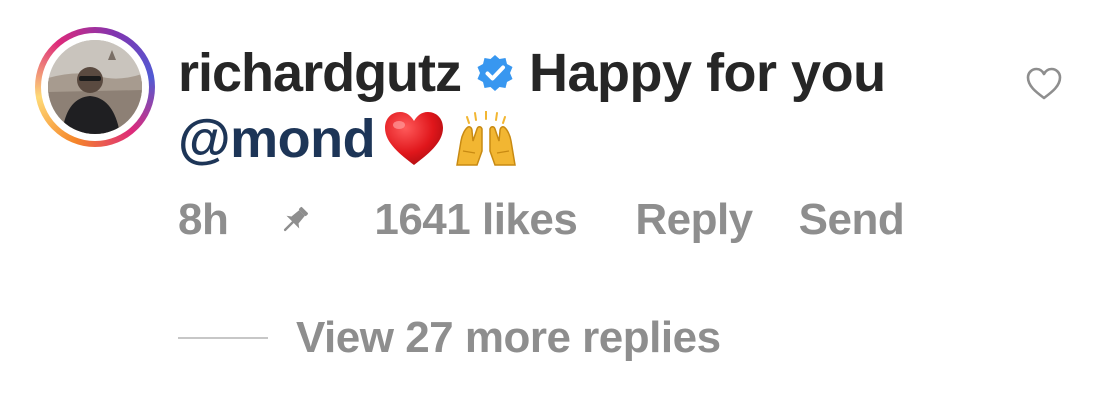 The image size is (1120, 400). What do you see at coordinates (414, 138) in the screenshot?
I see `red-heart-emoji-icon` at bounding box center [414, 138].